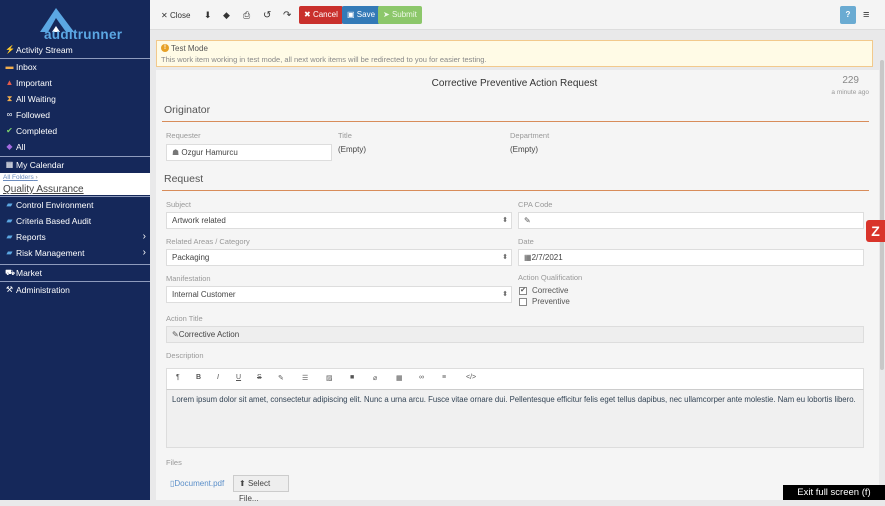 Image resolution: width=885 pixels, height=506 pixels. I want to click on list-icon: ☰, so click(305, 378).